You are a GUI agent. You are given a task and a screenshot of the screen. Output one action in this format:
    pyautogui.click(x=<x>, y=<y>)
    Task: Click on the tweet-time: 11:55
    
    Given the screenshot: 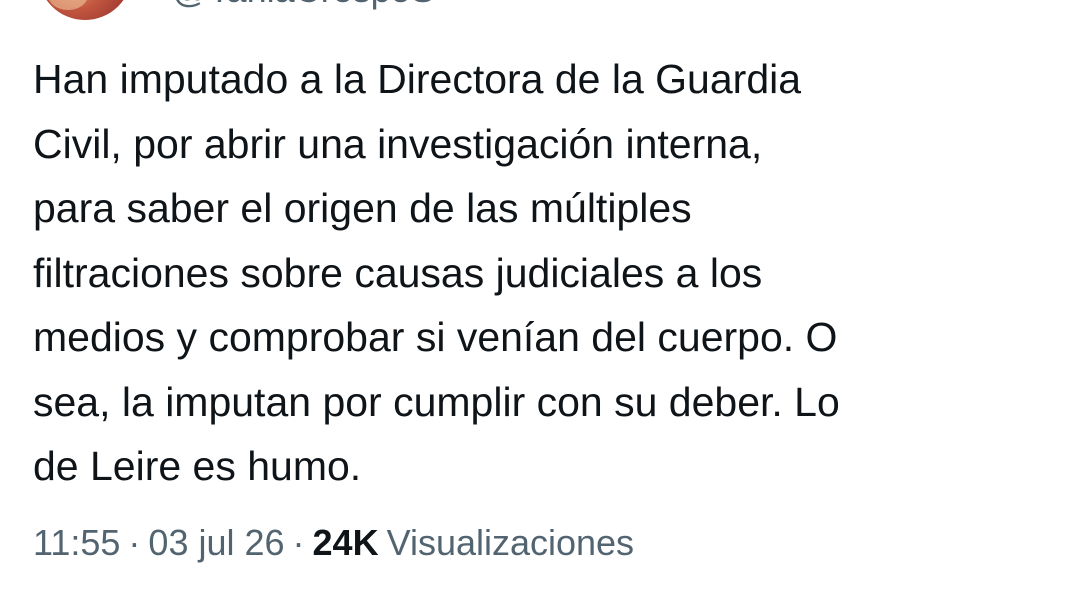 What is the action you would take?
    pyautogui.click(x=76, y=542)
    